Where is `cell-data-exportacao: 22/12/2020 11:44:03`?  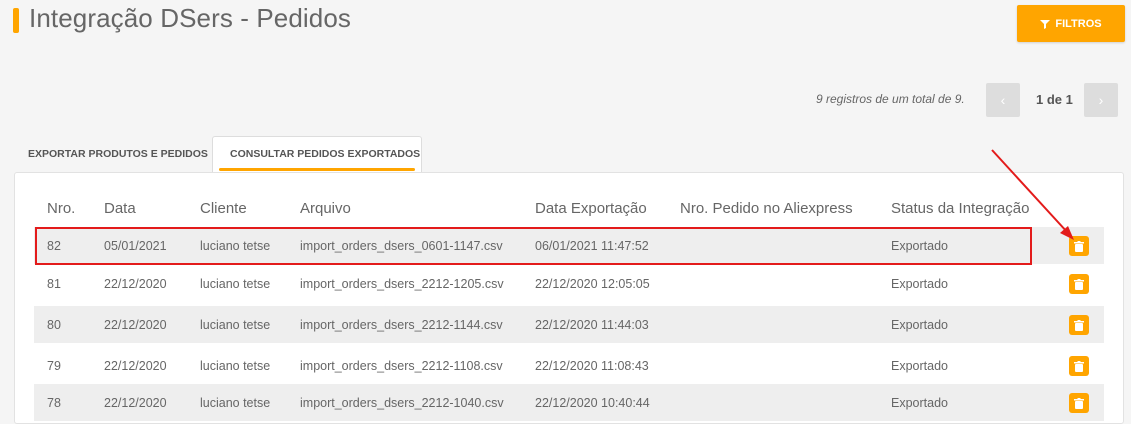
cell-data-exportacao: 22/12/2020 11:44:03 is located at coordinates (592, 325).